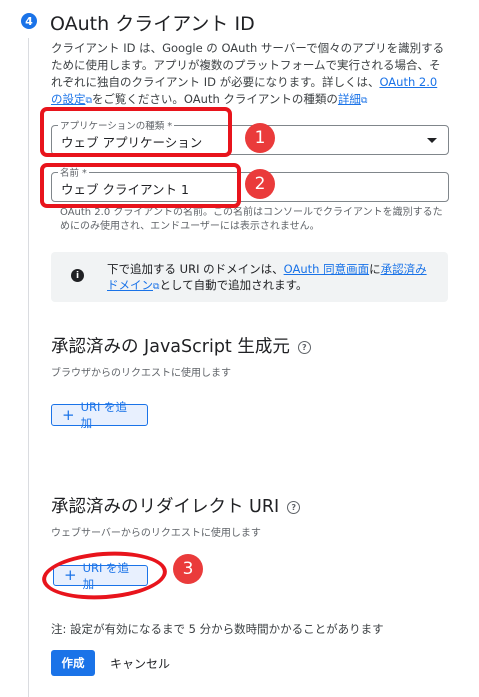  What do you see at coordinates (349, 99) in the screenshot?
I see `client-type-details-link: 詳細` at bounding box center [349, 99].